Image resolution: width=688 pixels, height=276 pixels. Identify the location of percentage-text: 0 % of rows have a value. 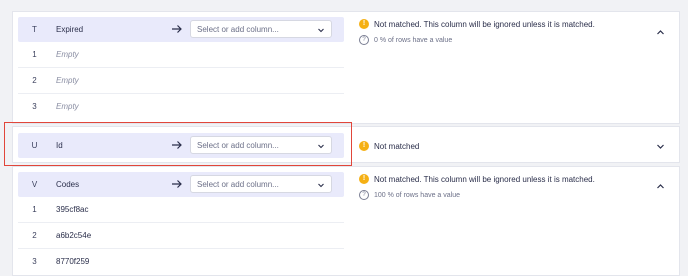
(413, 40).